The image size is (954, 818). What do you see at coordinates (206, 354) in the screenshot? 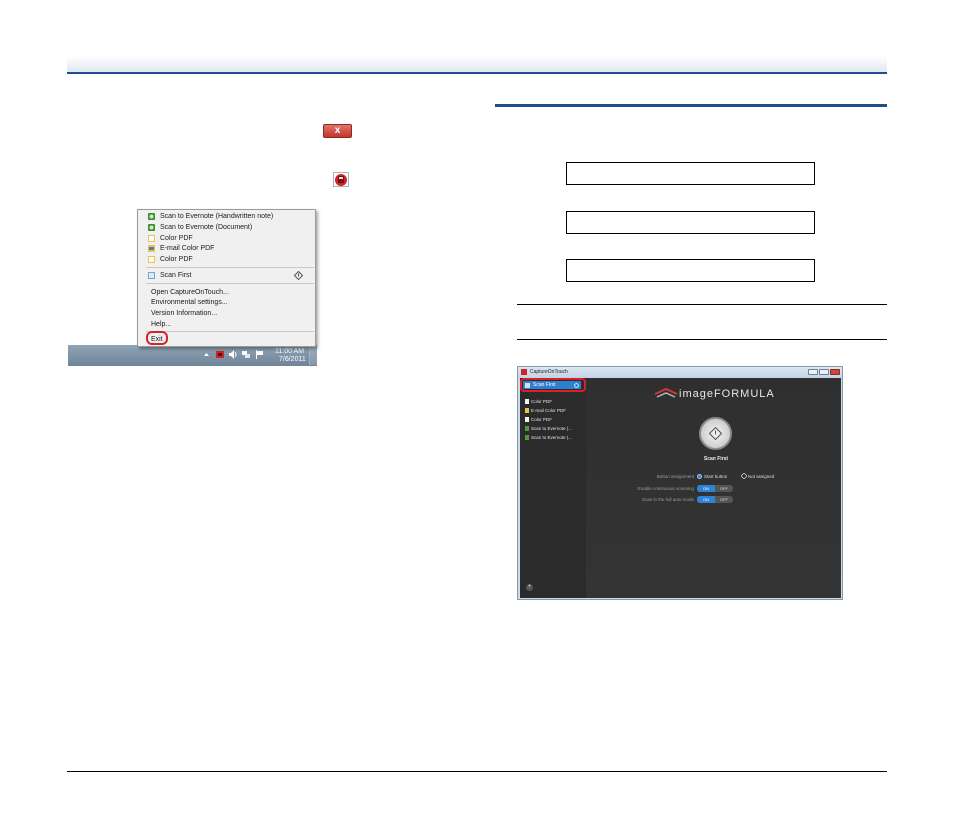
I see `show-hidden-icons-arrow-icon` at bounding box center [206, 354].